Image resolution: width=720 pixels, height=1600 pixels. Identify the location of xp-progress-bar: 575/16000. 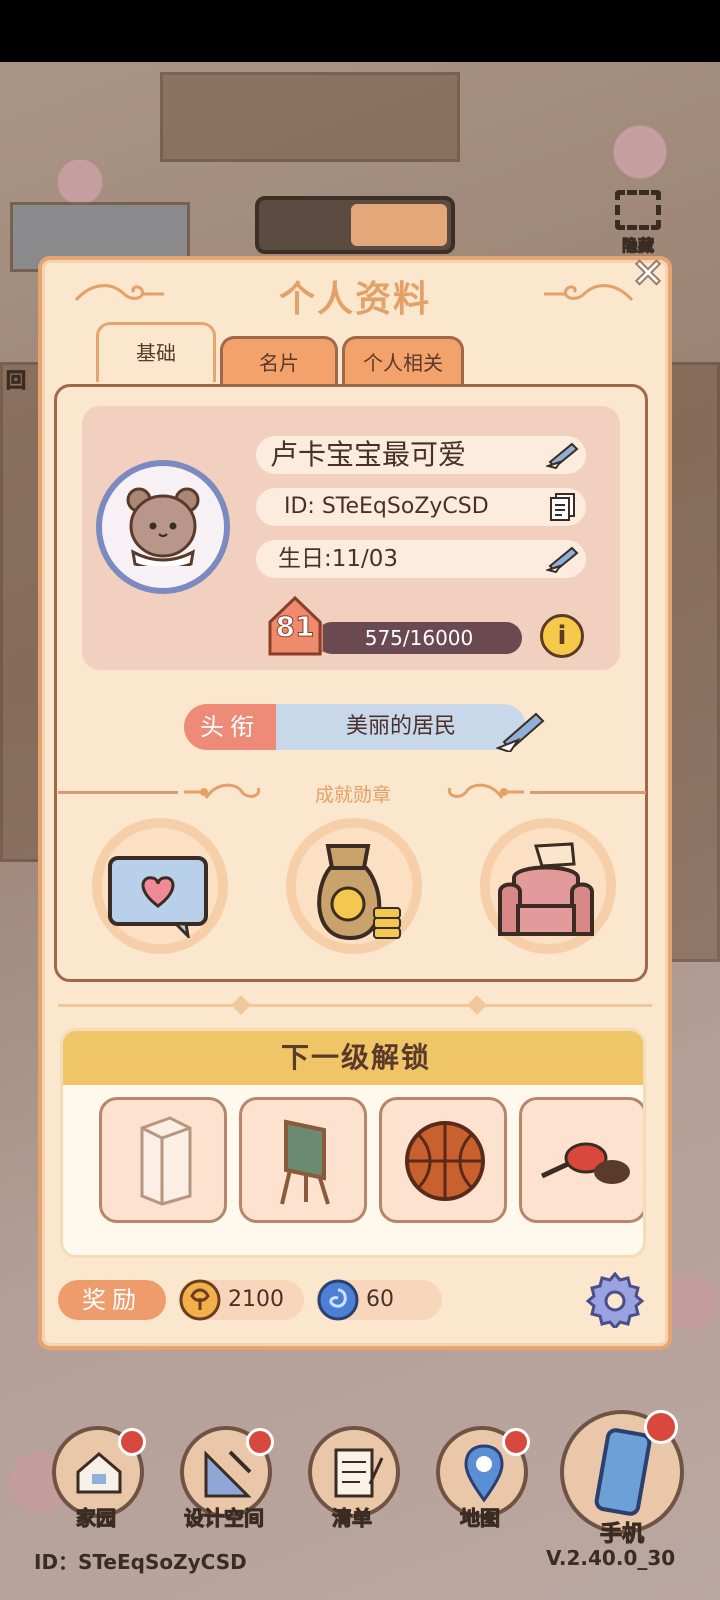
(419, 638).